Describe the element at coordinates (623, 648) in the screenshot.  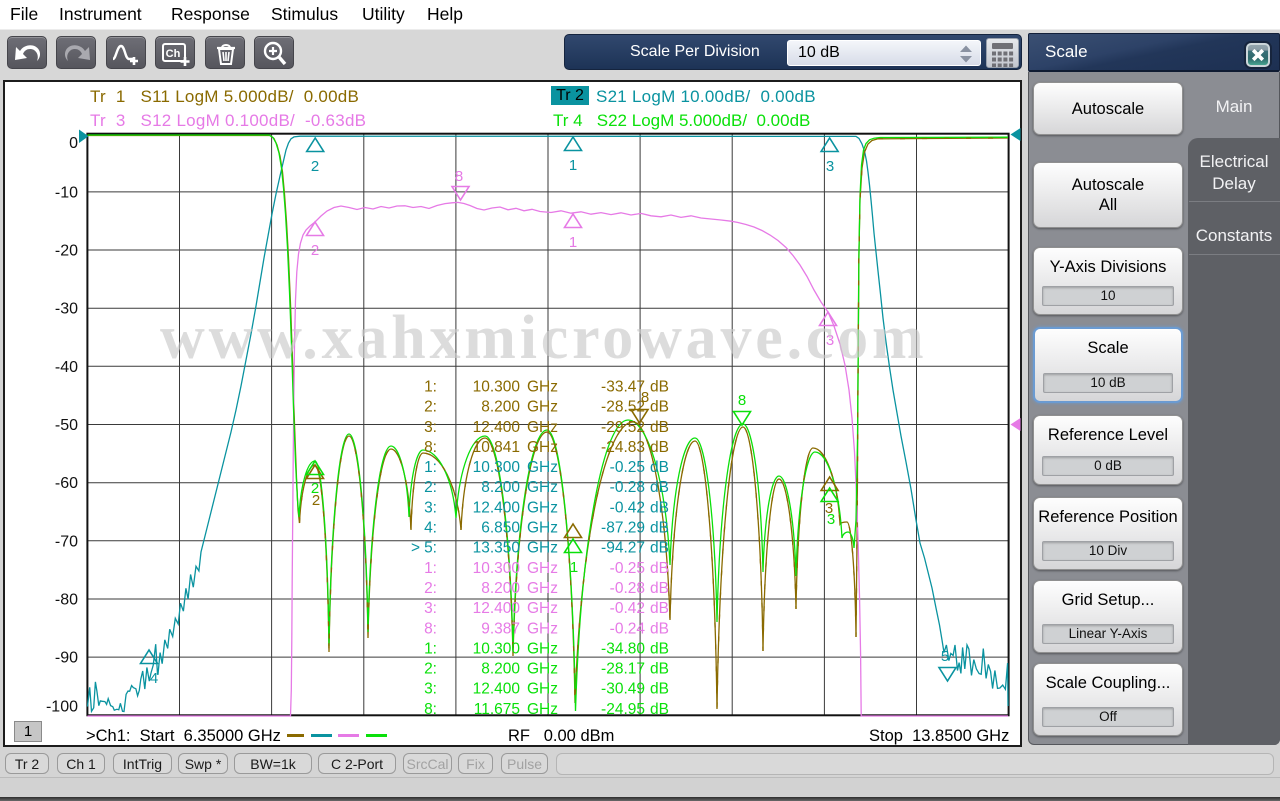
I see `svg-text: -34.80` at that location.